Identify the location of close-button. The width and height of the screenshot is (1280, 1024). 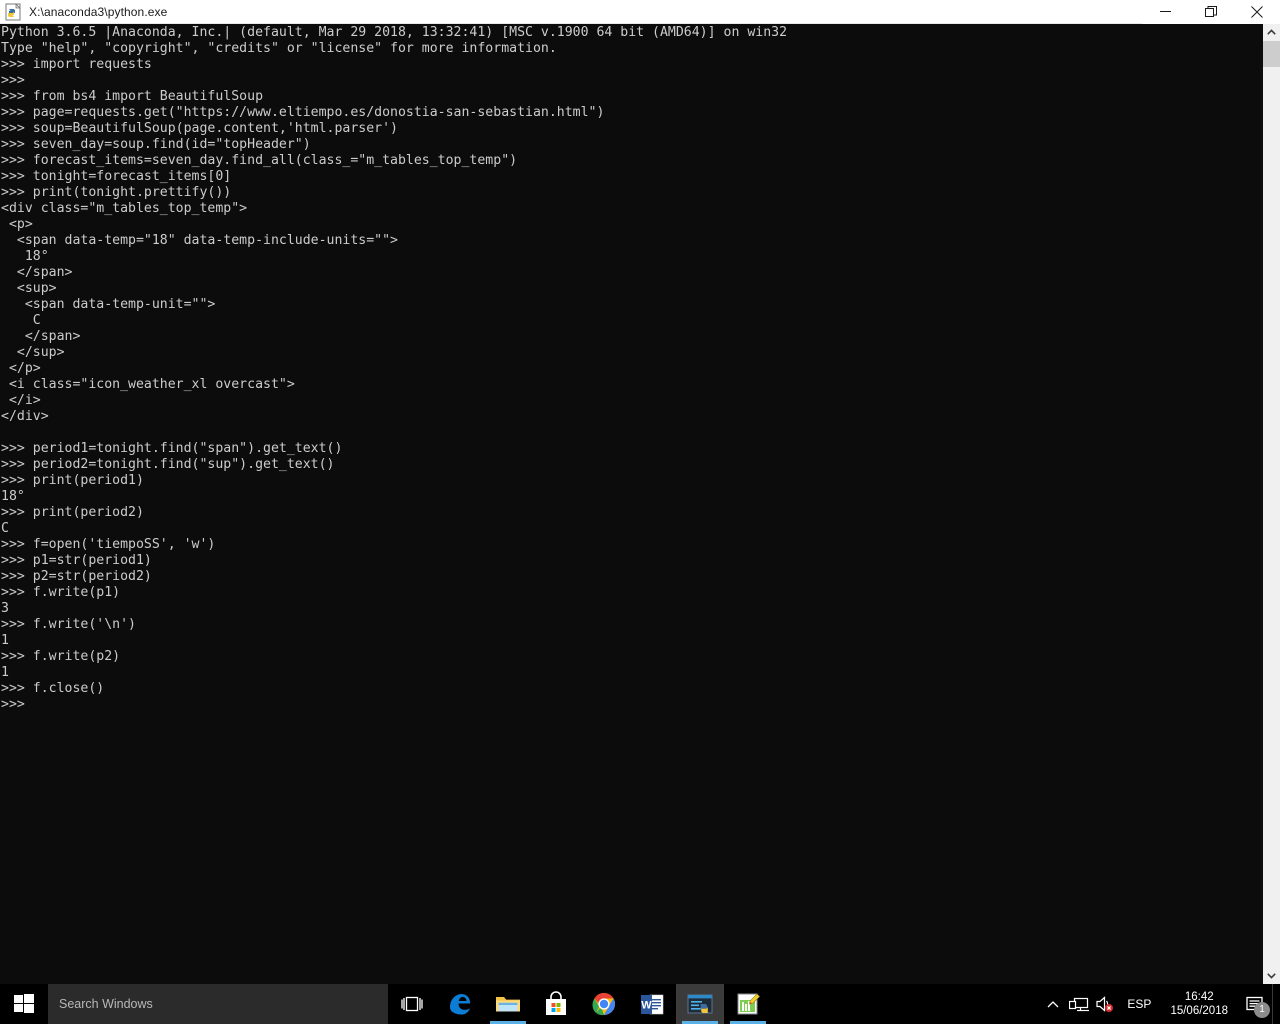
(1257, 12).